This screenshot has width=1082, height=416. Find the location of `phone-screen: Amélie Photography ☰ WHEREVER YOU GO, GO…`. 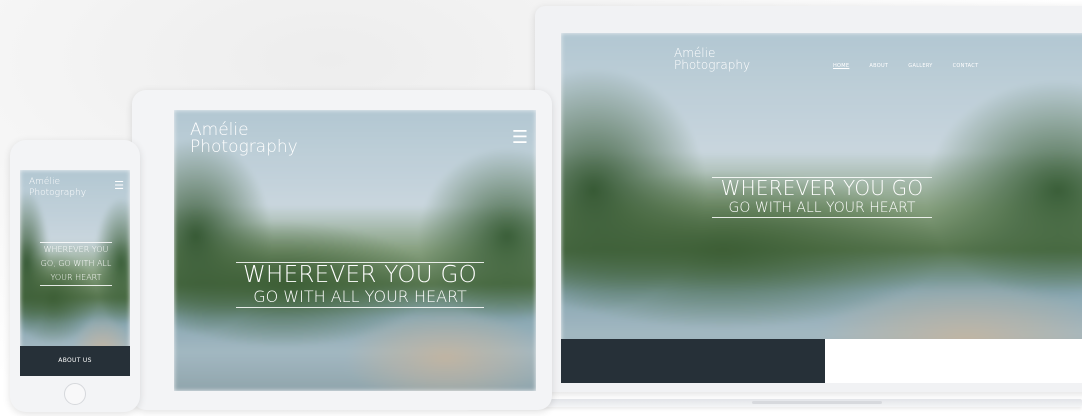

phone-screen: Amélie Photography ☰ WHEREVER YOU GO, GO… is located at coordinates (75, 273).